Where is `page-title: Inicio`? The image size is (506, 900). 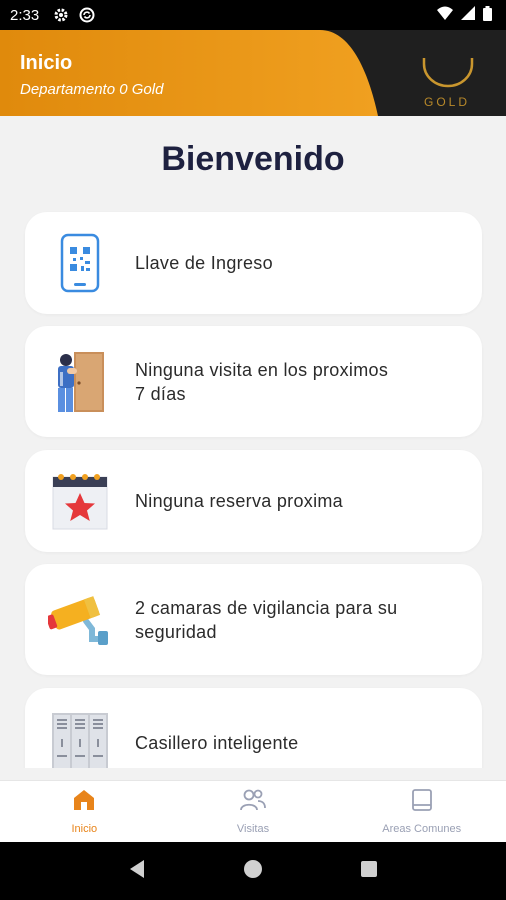
page-title: Inicio is located at coordinates (46, 63).